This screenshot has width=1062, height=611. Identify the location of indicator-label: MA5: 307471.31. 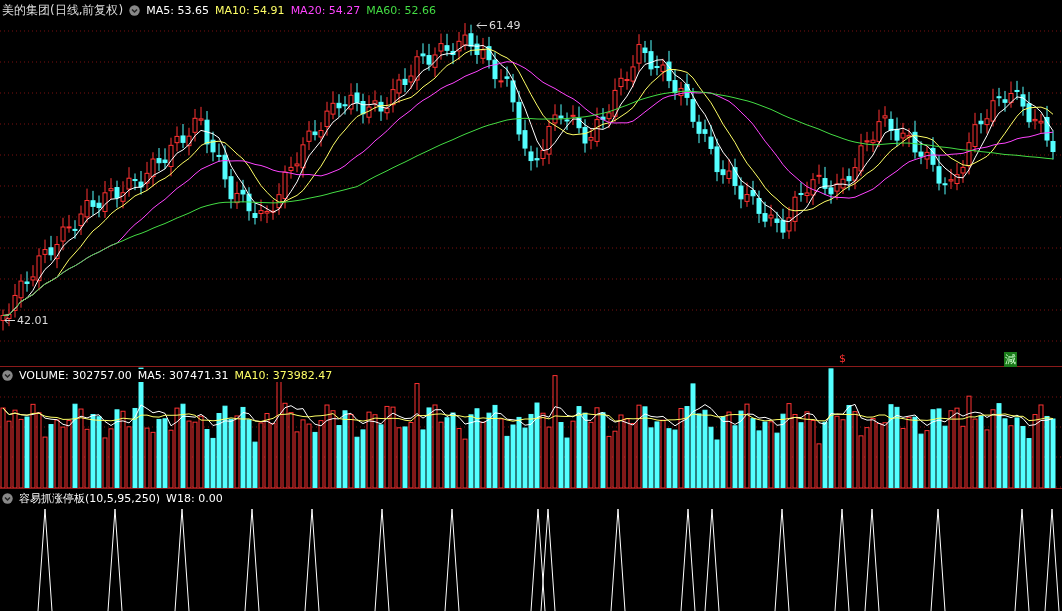
(183, 375).